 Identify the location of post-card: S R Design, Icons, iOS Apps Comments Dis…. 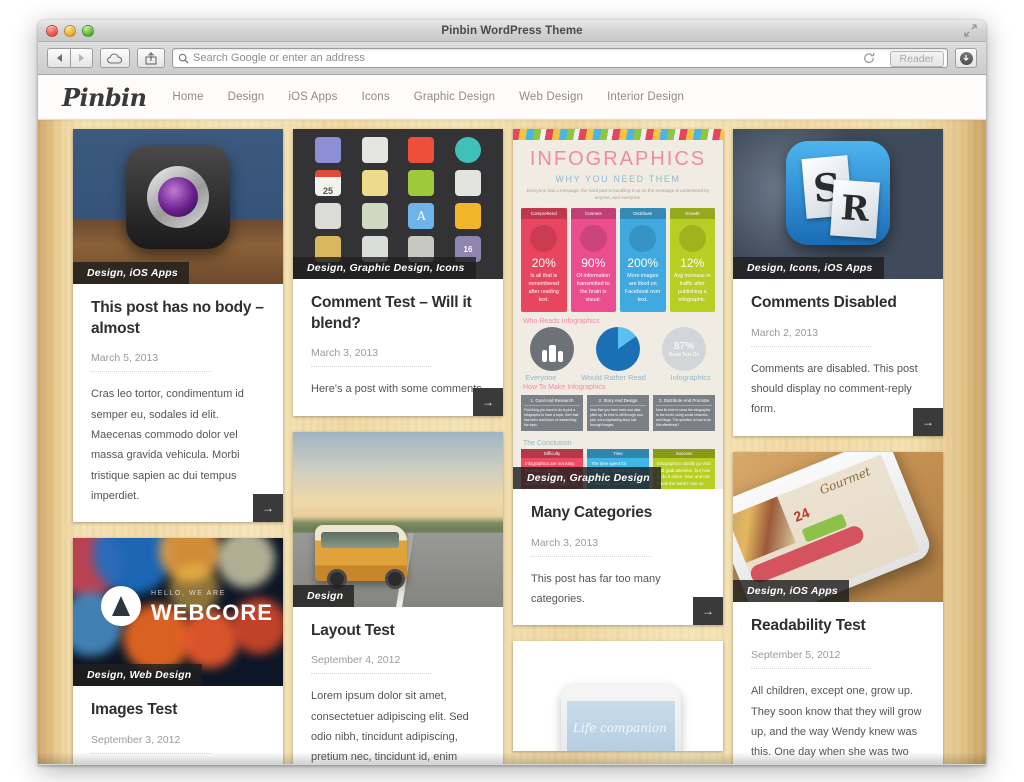
(838, 282).